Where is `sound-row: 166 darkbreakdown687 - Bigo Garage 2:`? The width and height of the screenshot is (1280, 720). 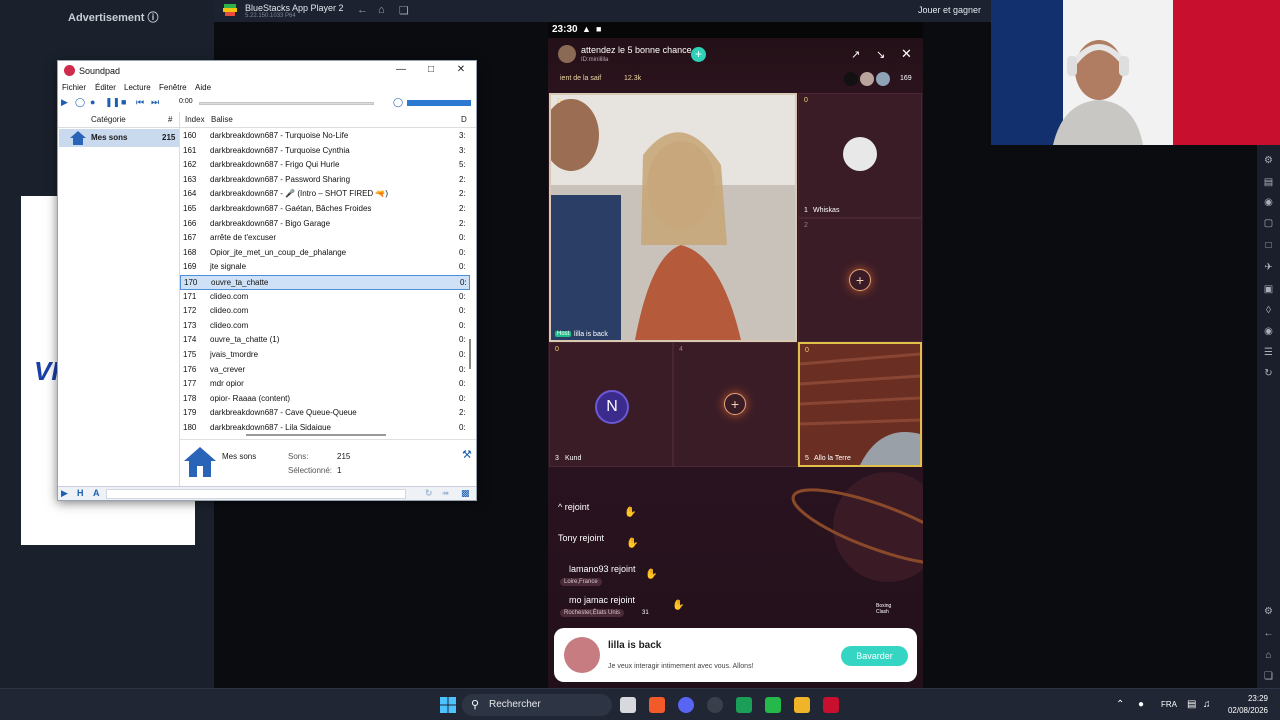 sound-row: 166 darkbreakdown687 - Bigo Garage 2: is located at coordinates (325, 224).